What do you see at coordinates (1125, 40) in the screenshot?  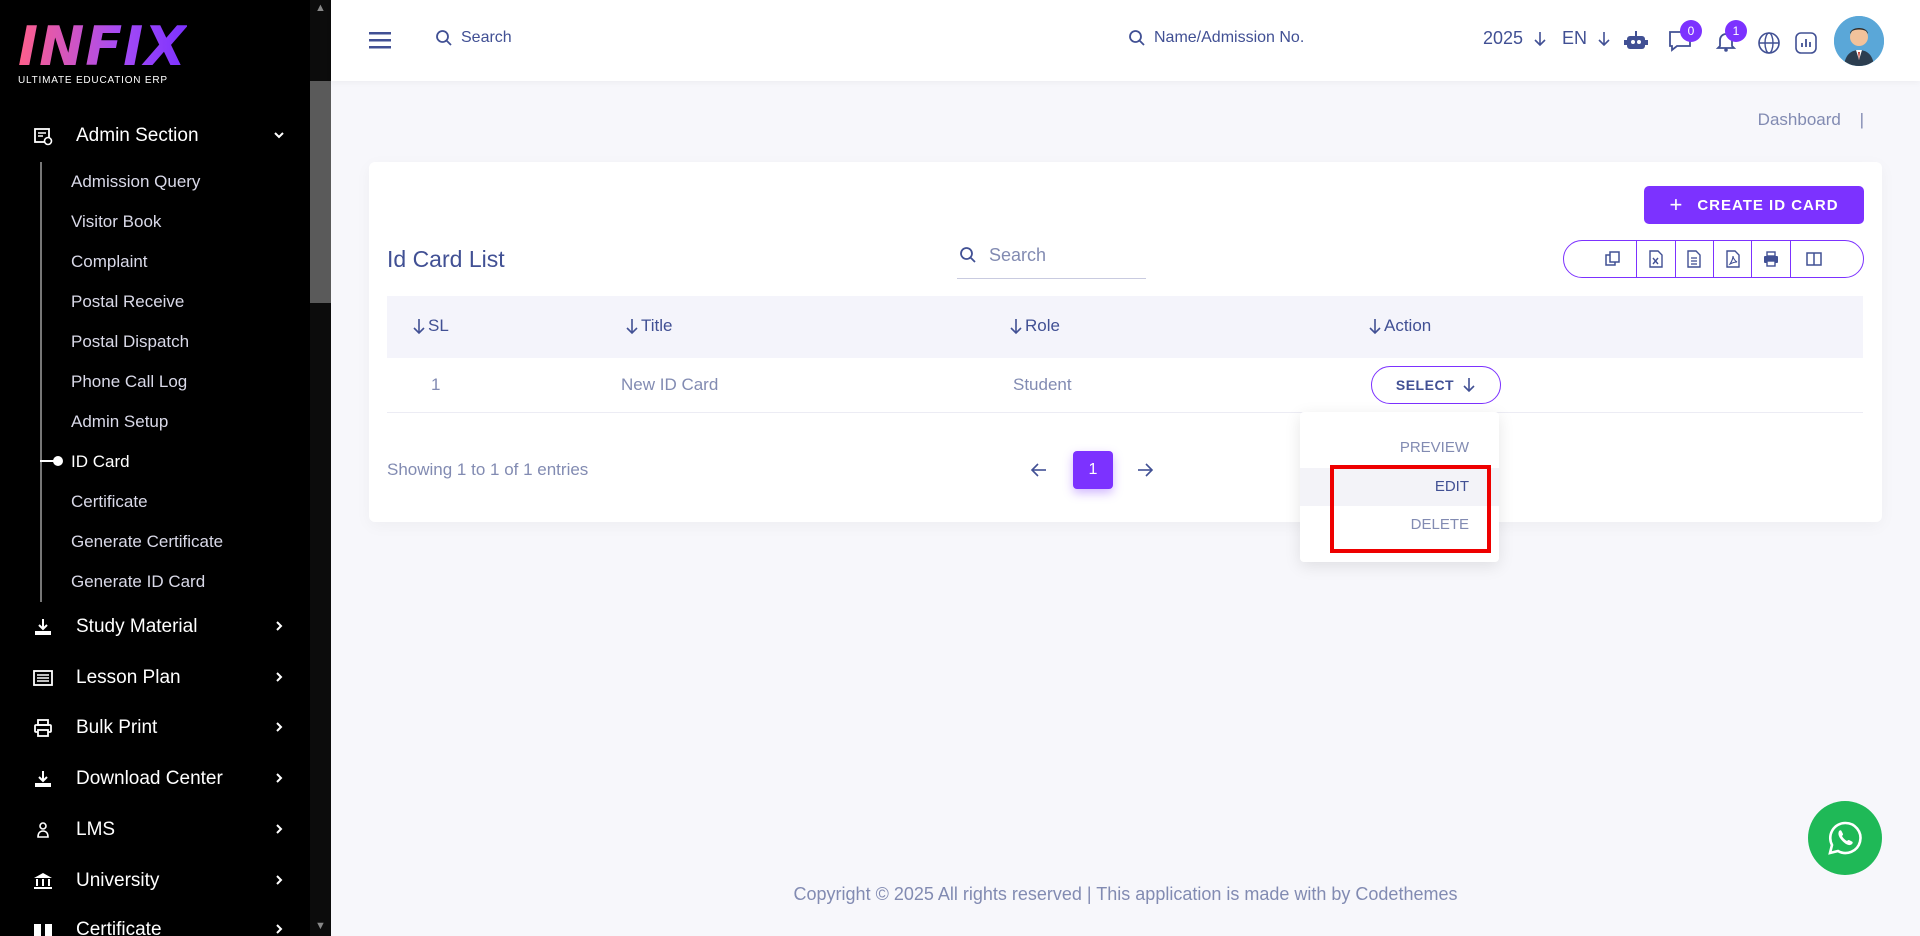 I see `top-header: Search Name/Admission No. 2025 EN 0 1` at bounding box center [1125, 40].